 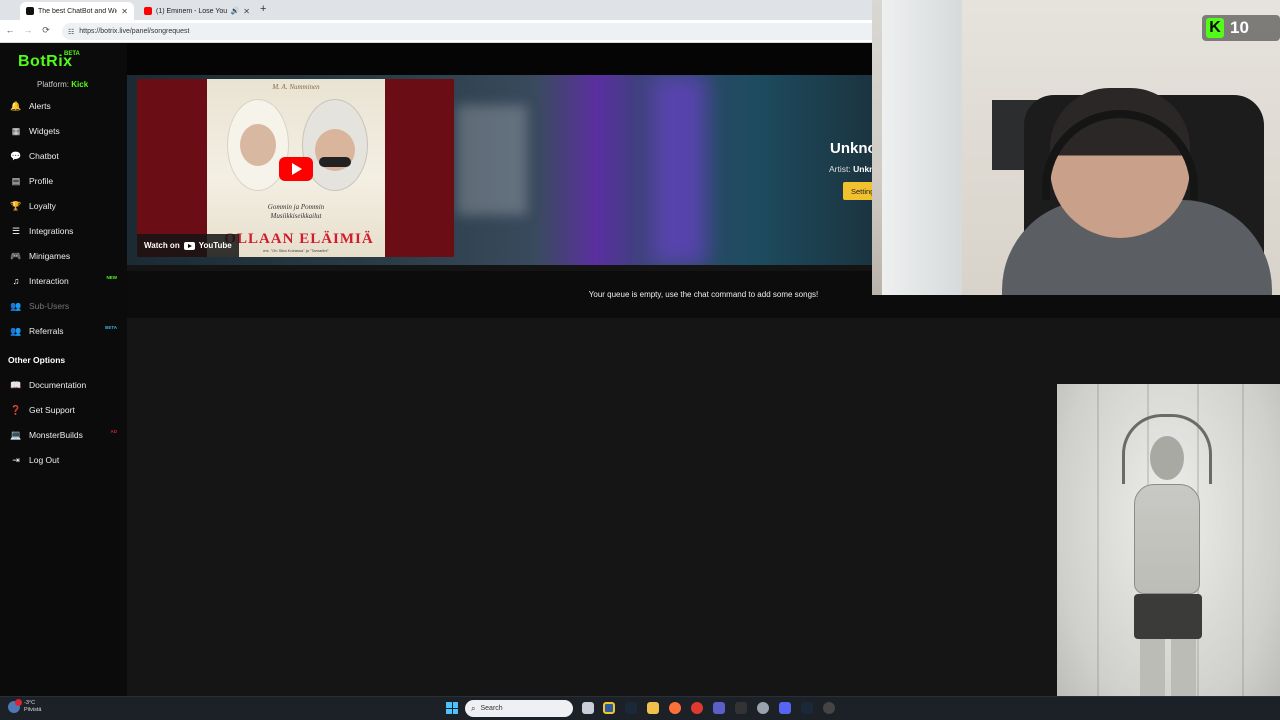 I want to click on weather-widget: -3°C Pilvistä, so click(x=24, y=706).